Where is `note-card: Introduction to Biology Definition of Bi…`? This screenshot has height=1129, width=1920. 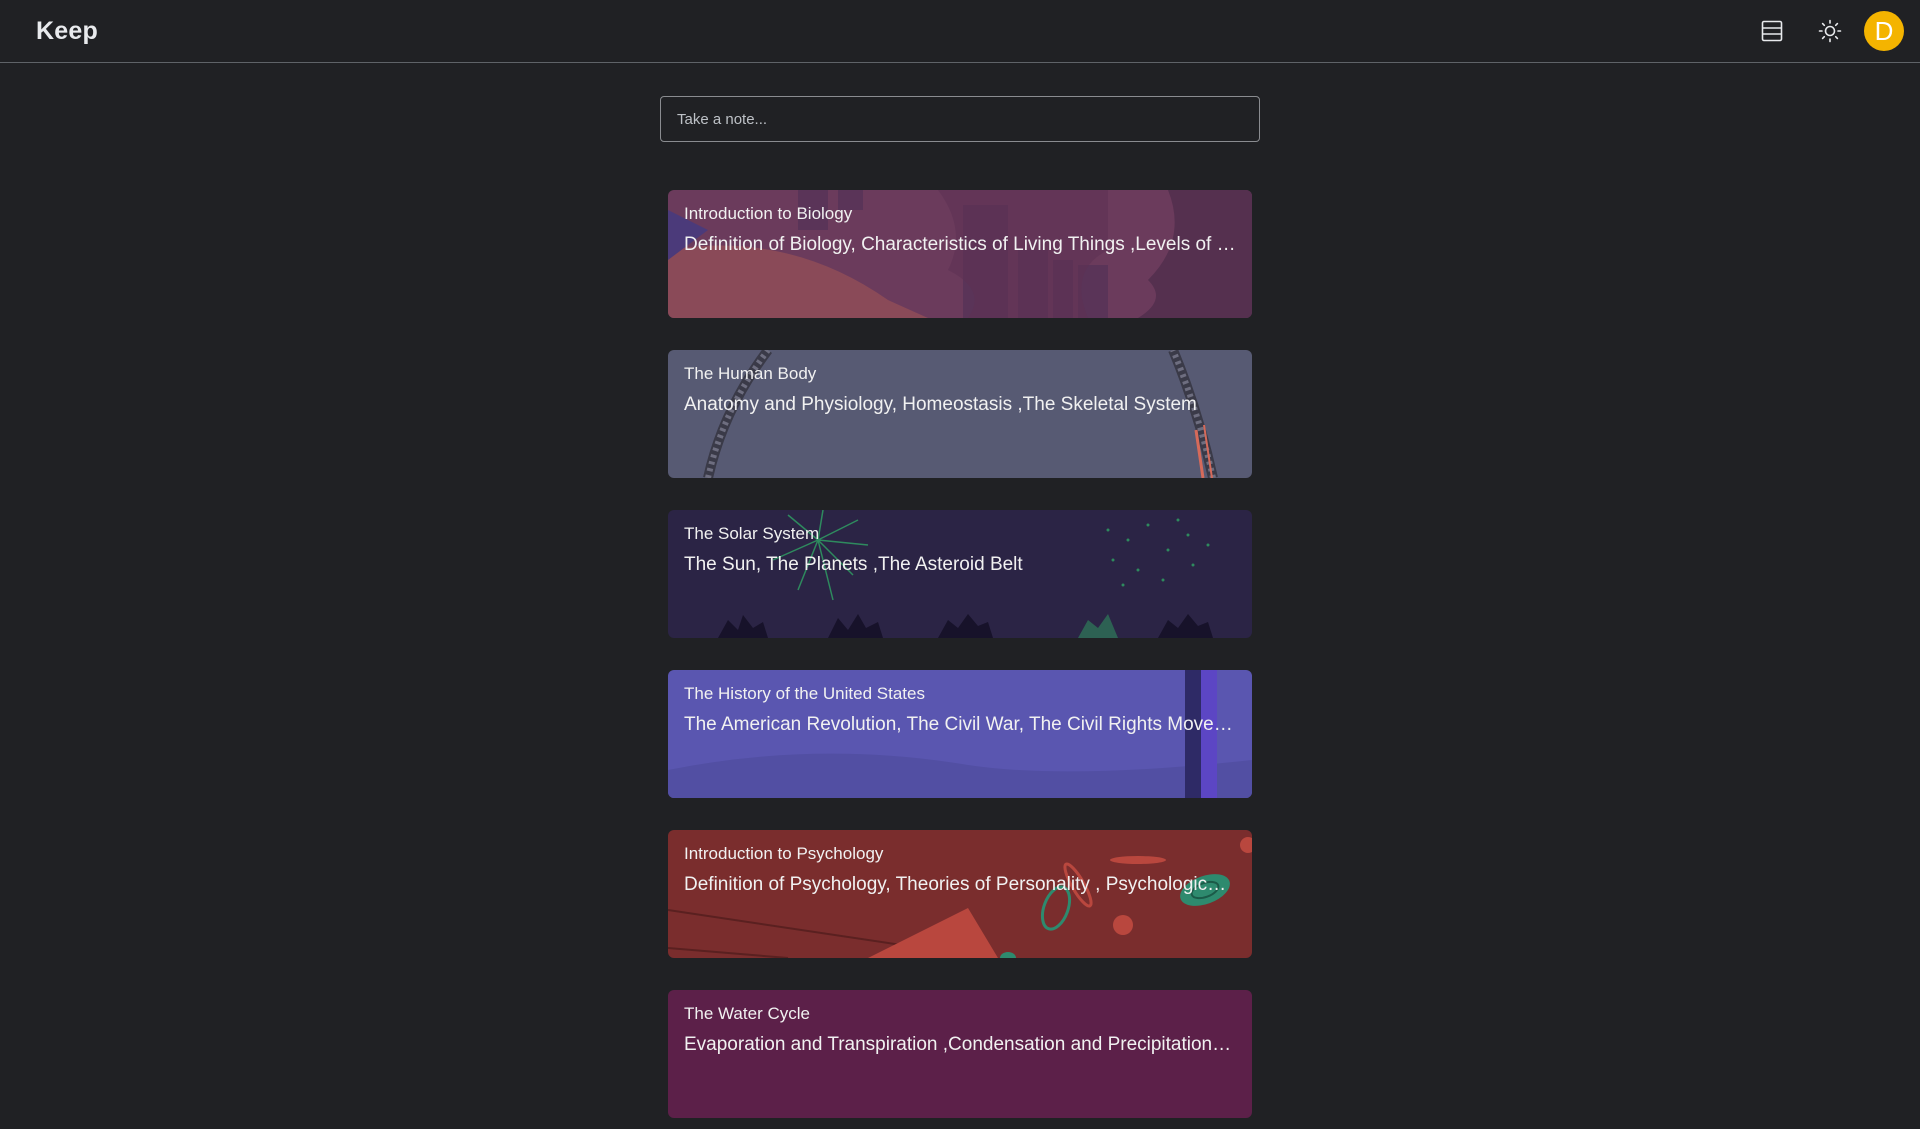 note-card: Introduction to Biology Definition of Bi… is located at coordinates (960, 254).